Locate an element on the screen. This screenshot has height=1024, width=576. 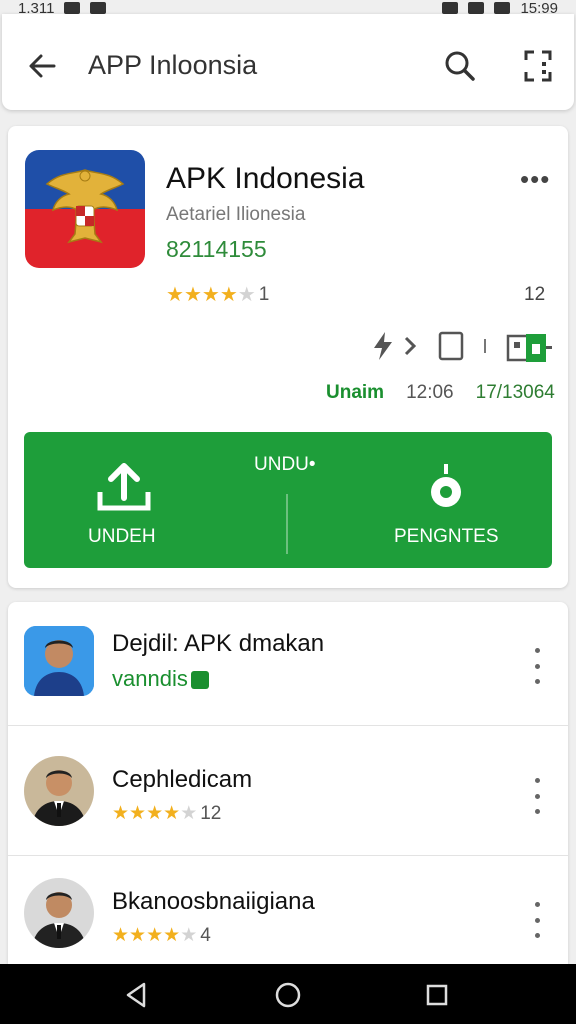
settings-button: PENGNTES is located at coordinates (459, 504).